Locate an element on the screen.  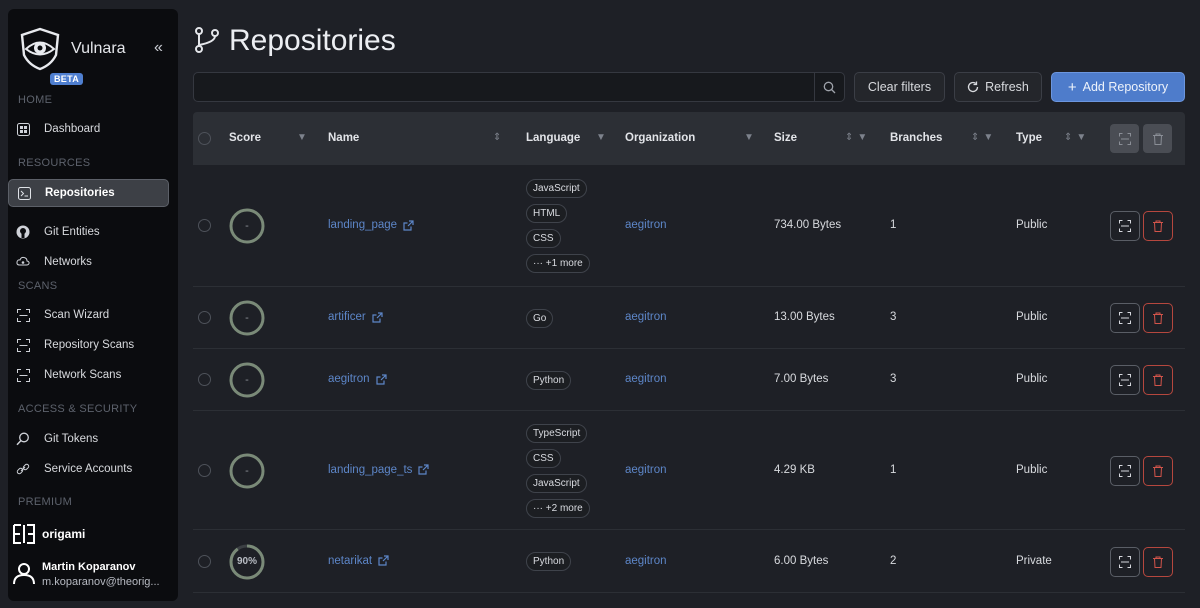
origami-logo-icon is located at coordinates (24, 534).